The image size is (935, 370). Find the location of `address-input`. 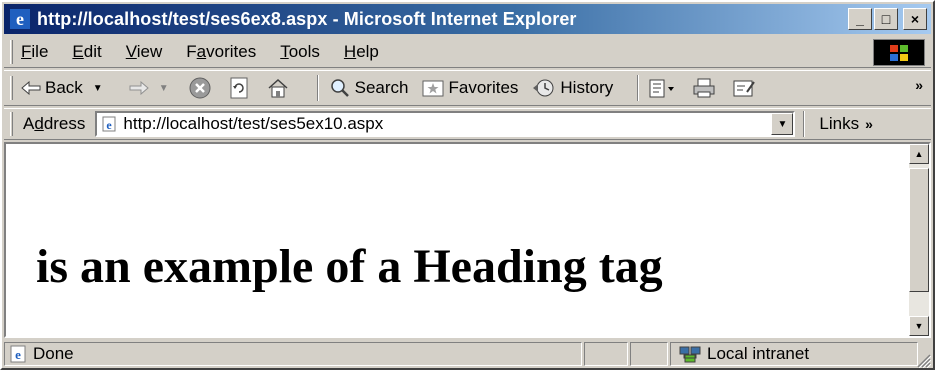

address-input is located at coordinates (443, 124).